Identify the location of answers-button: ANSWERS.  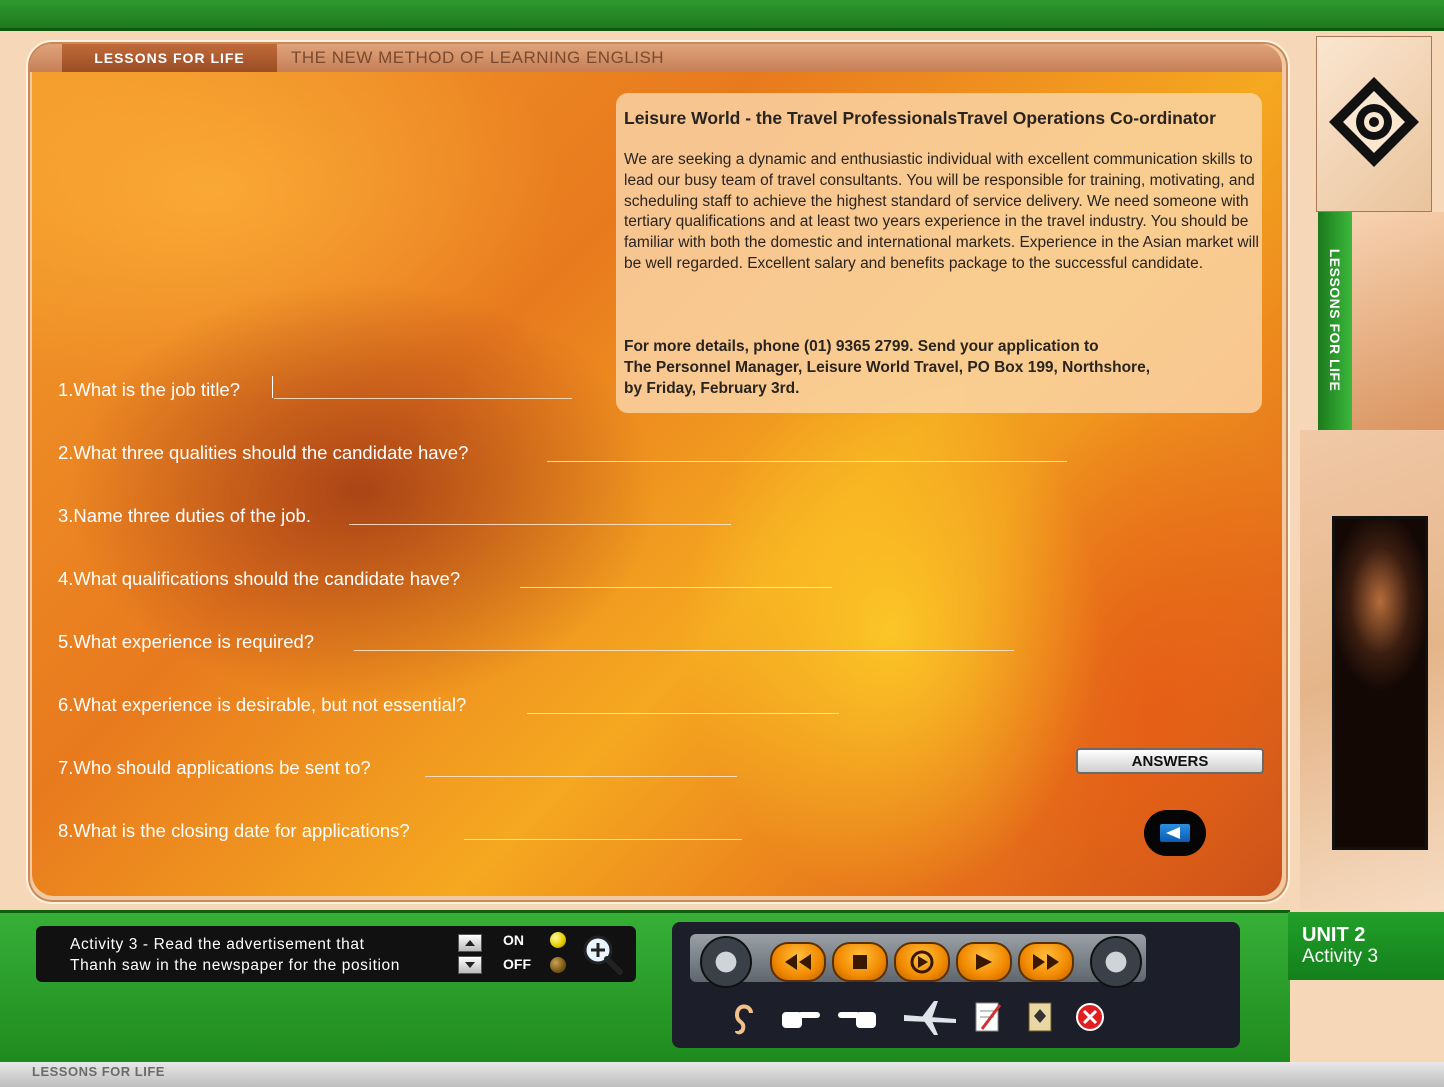
(1170, 761).